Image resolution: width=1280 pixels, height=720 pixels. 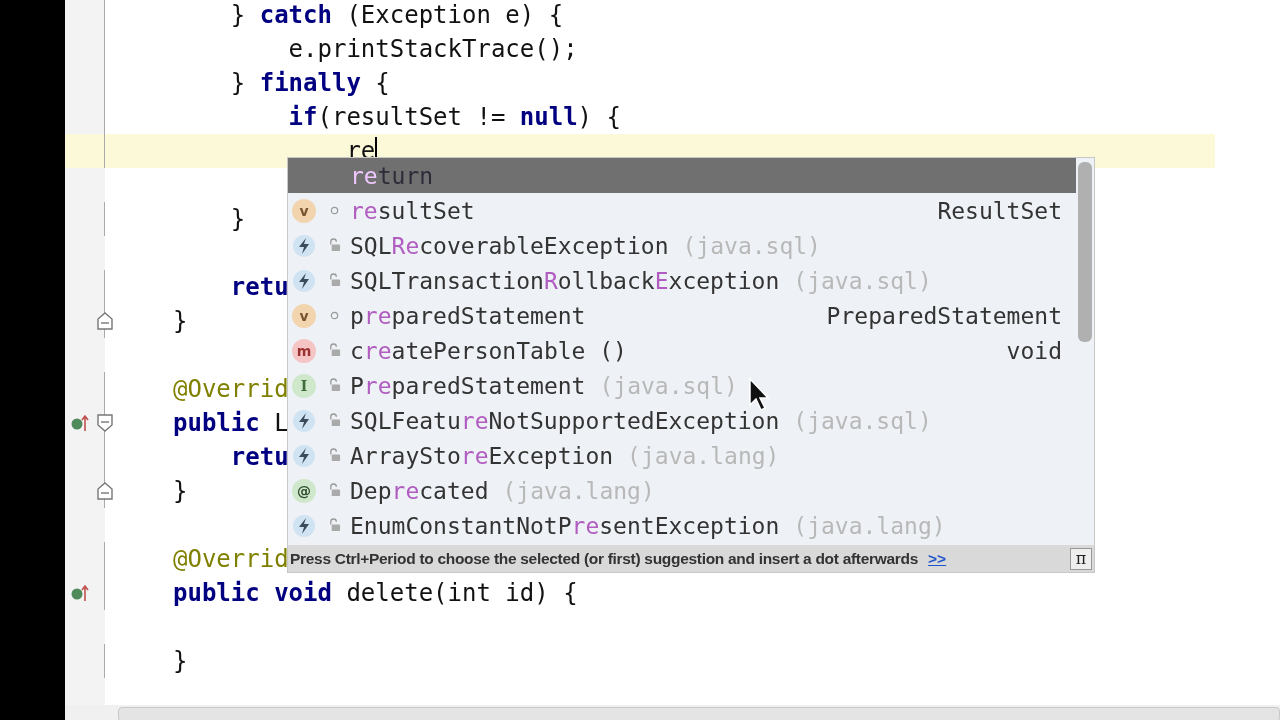 I want to click on completion-item: SQLFeatu reNotSupportedException (java.sql), so click(x=682, y=420).